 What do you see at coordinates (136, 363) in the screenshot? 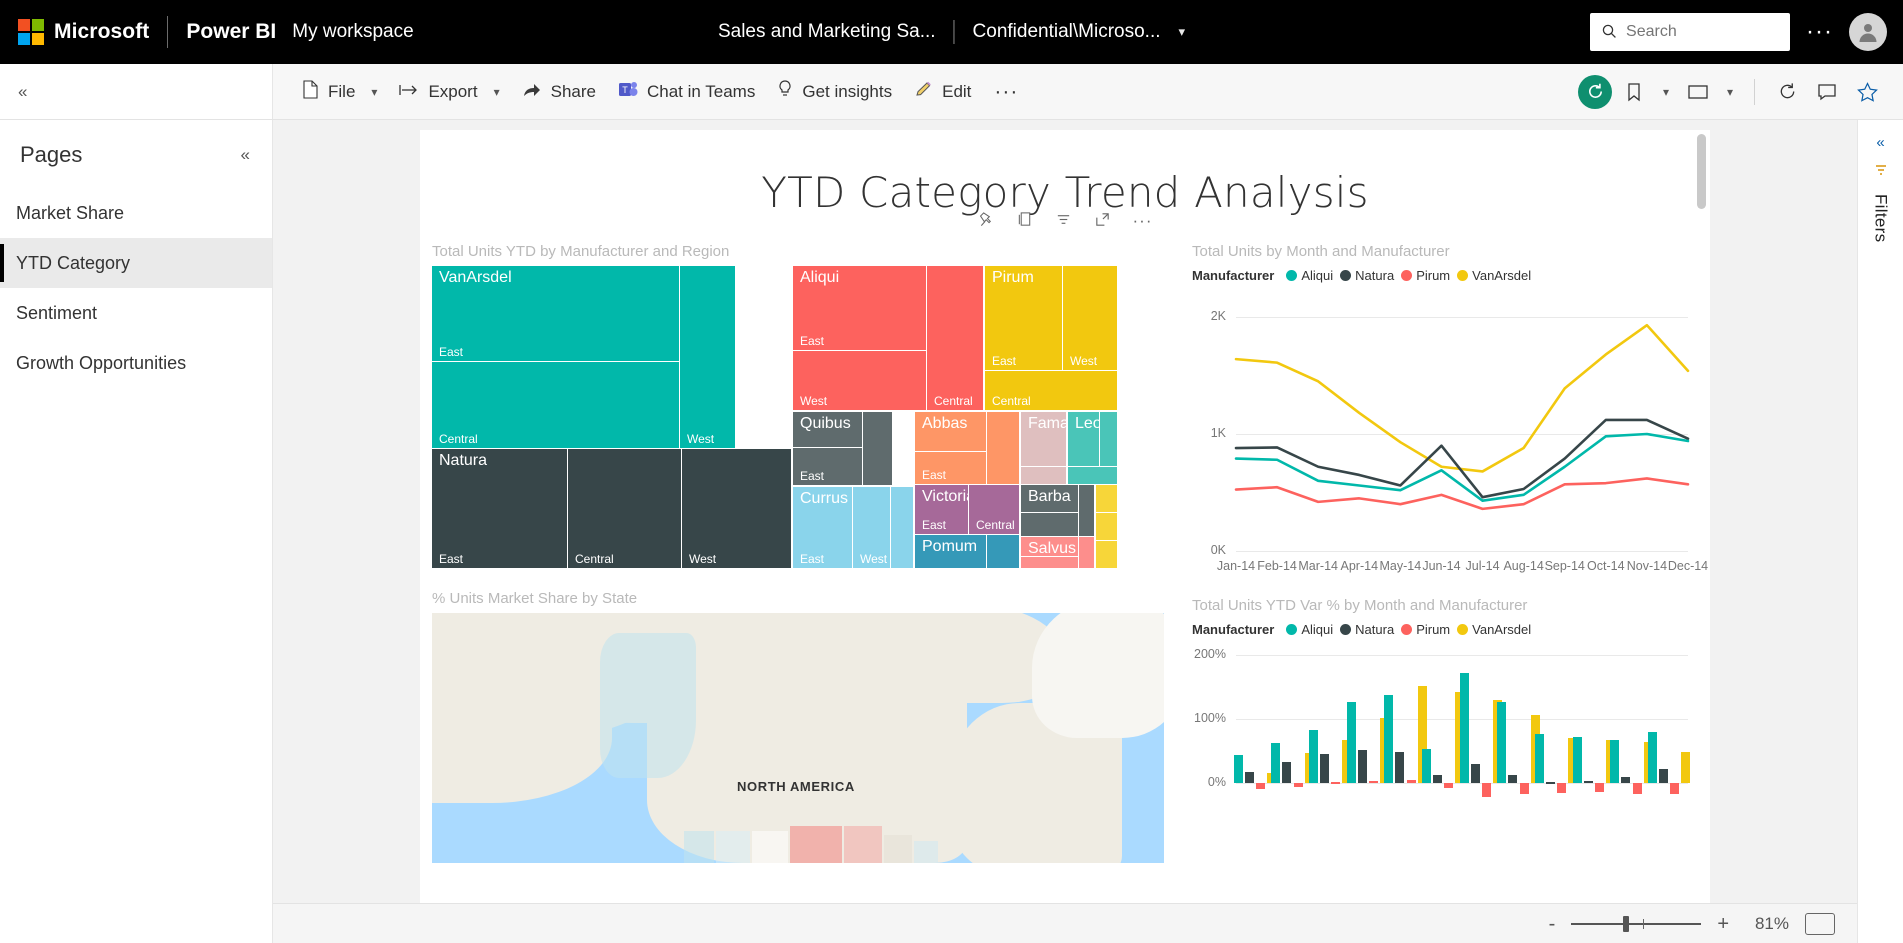
I see `sidebar-item-growth-opportunities: Growth Opportunities` at bounding box center [136, 363].